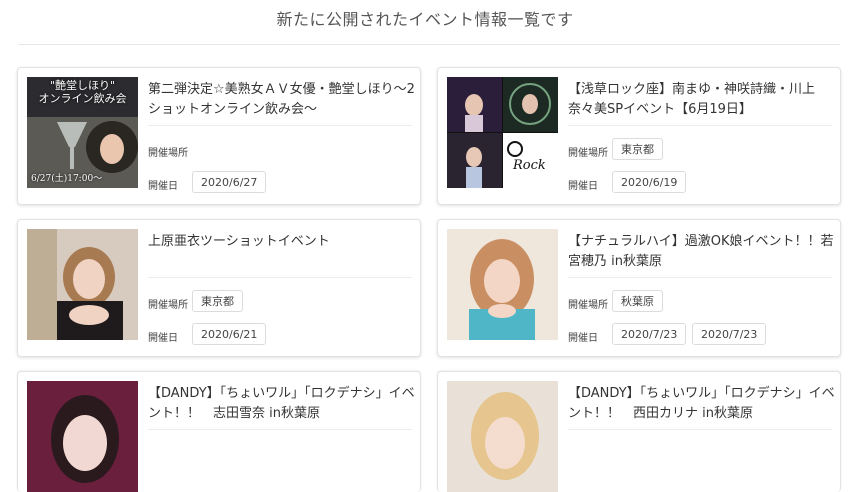  Describe the element at coordinates (639, 431) in the screenshot. I see `event-card: 【DANDY】「ちょいワル」「ロクデナシ」イベント！！ 西田カリナ in秋葉原` at that location.